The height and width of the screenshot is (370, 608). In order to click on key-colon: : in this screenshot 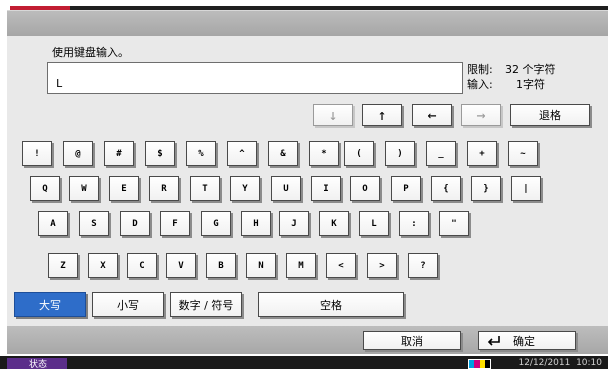, I will do `click(414, 223)`.